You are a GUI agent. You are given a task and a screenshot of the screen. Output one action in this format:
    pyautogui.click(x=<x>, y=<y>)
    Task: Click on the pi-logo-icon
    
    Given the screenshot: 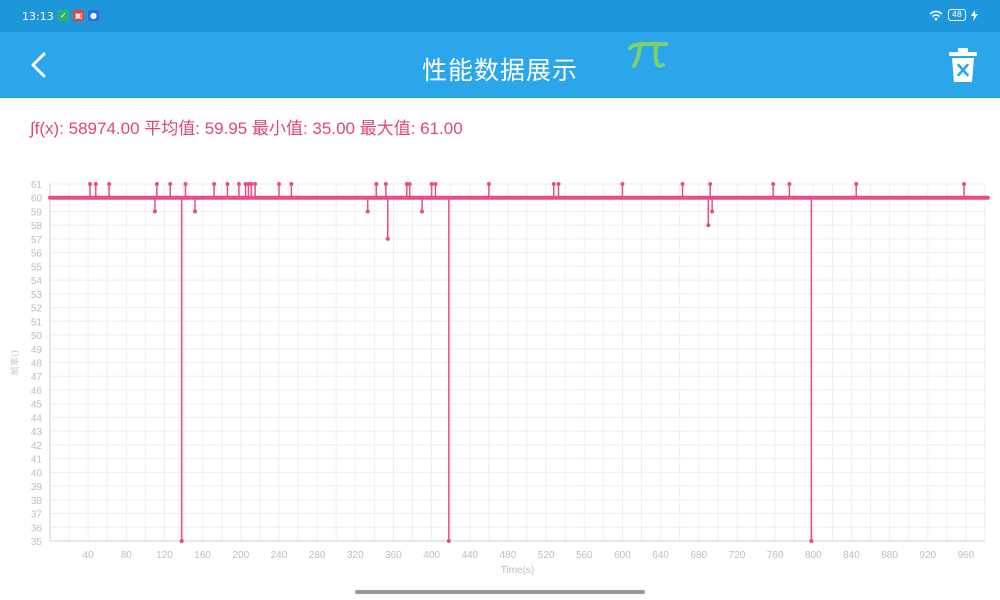 What is the action you would take?
    pyautogui.click(x=648, y=55)
    